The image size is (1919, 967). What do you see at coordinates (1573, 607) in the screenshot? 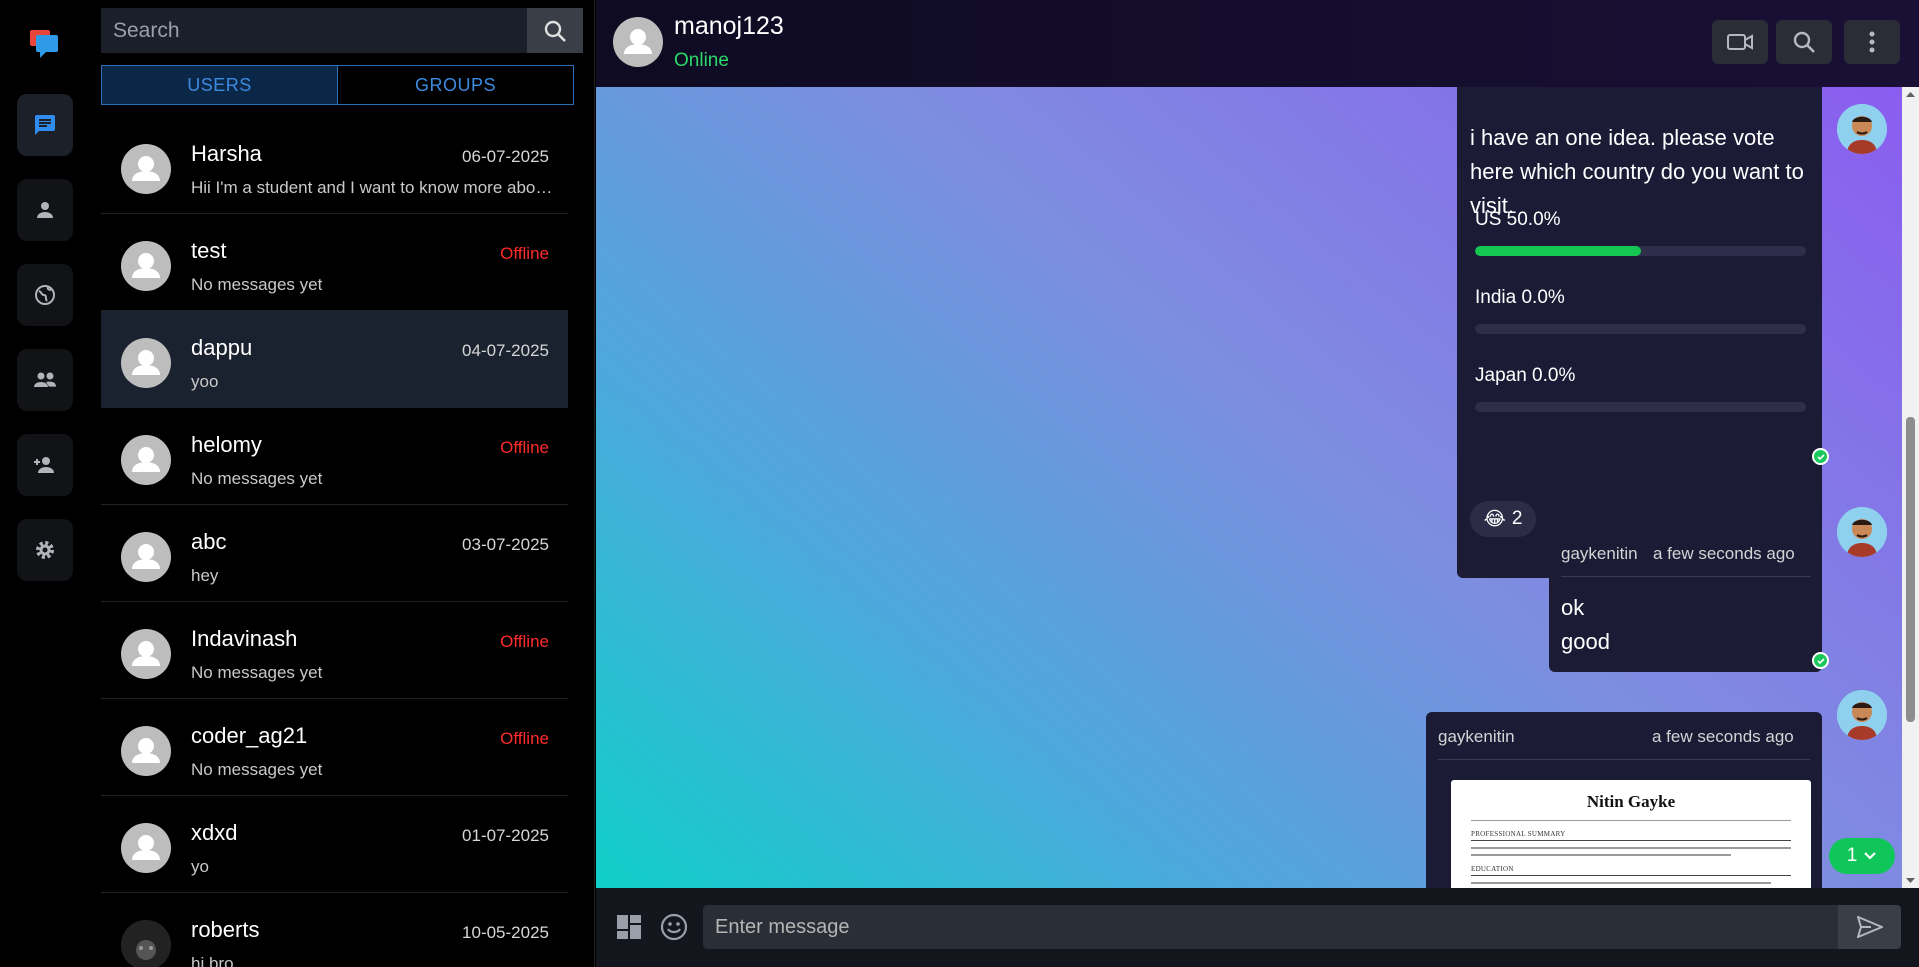
I see `message-text: ok` at bounding box center [1573, 607].